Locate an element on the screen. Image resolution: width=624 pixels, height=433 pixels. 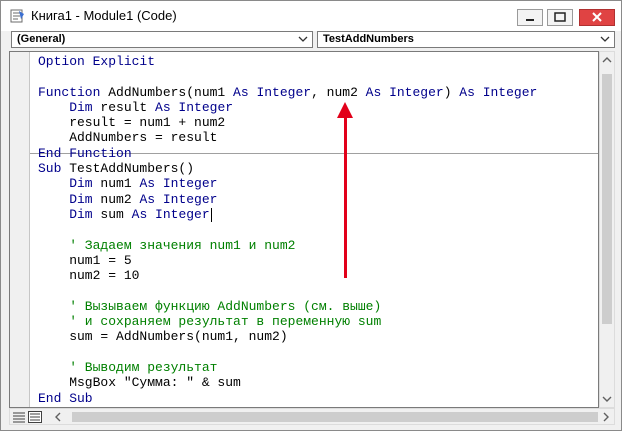
code-keyword: Option Explicit is located at coordinates (97, 61).